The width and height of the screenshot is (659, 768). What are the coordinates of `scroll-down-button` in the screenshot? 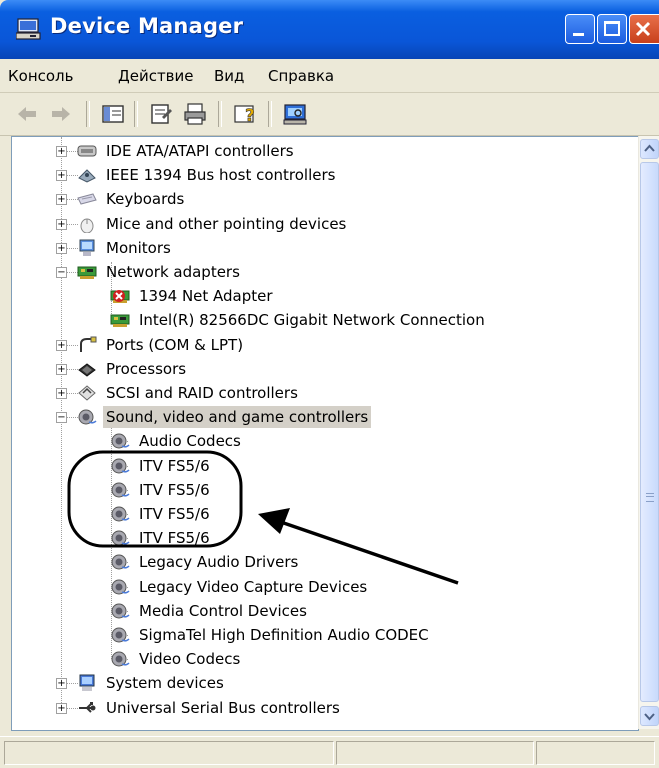 It's located at (649, 716).